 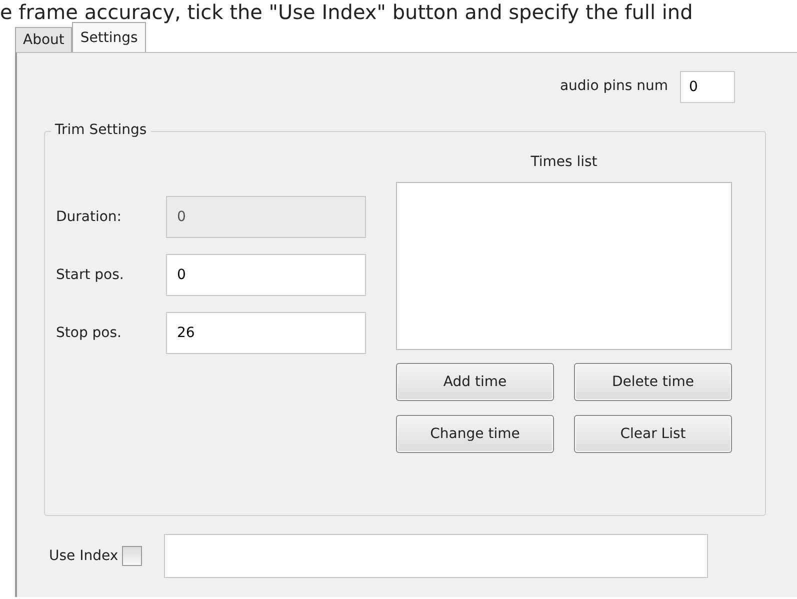 What do you see at coordinates (132, 556) in the screenshot?
I see `checkbox` at bounding box center [132, 556].